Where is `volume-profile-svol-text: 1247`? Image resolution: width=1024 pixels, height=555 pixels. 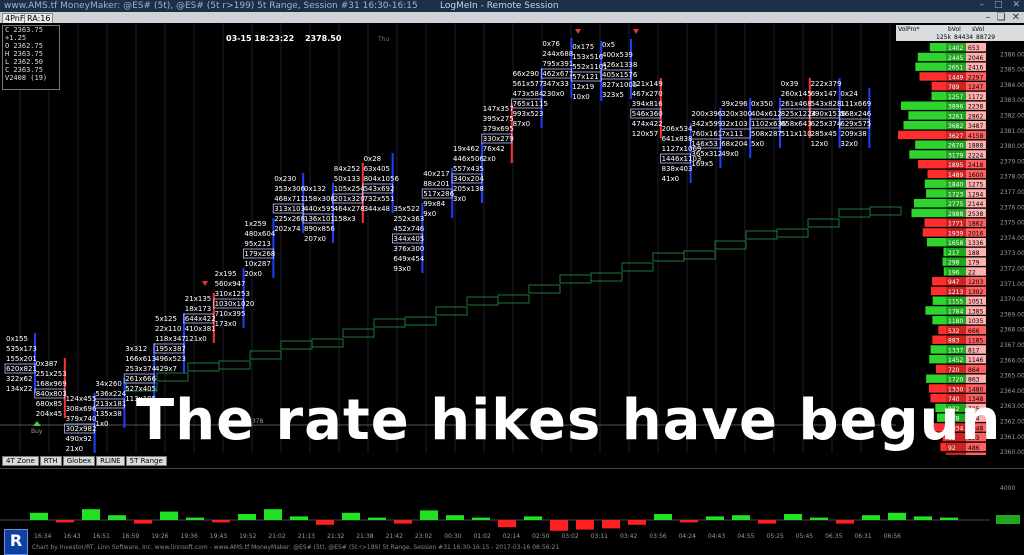
volume-profile-svol-text: 1247 is located at coordinates (975, 87).